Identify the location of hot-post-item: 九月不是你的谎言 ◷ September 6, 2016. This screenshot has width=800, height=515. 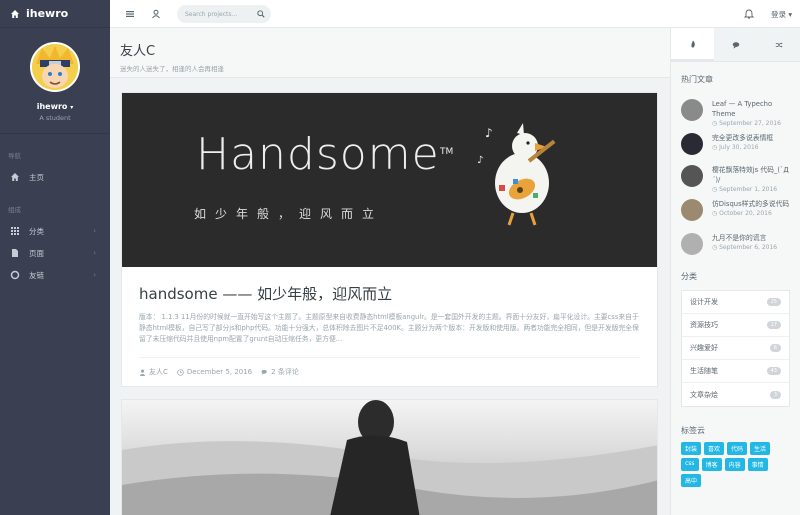
(735, 244).